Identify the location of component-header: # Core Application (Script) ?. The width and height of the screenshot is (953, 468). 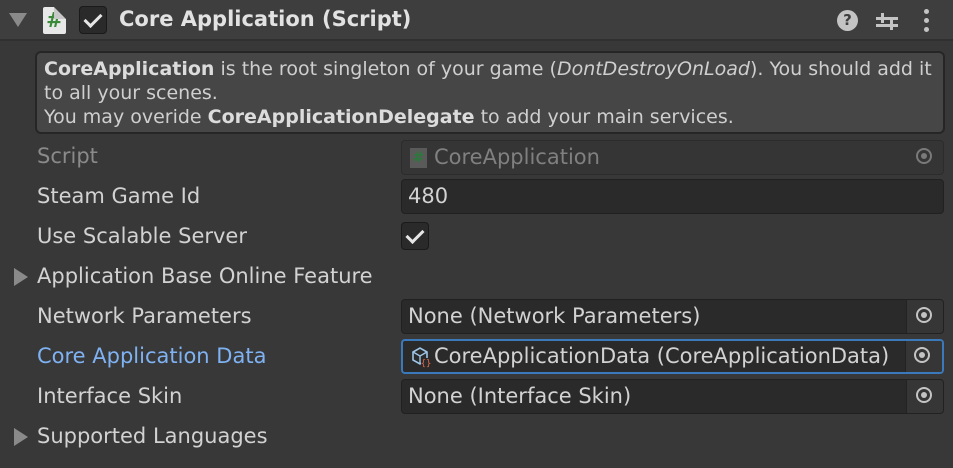
(476, 20).